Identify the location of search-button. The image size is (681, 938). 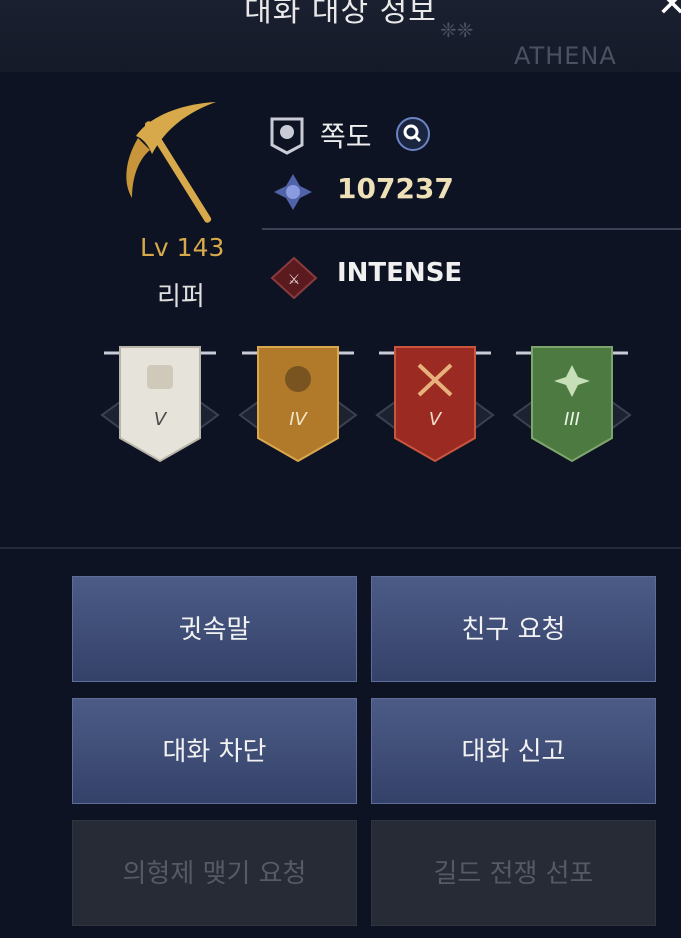
(413, 134).